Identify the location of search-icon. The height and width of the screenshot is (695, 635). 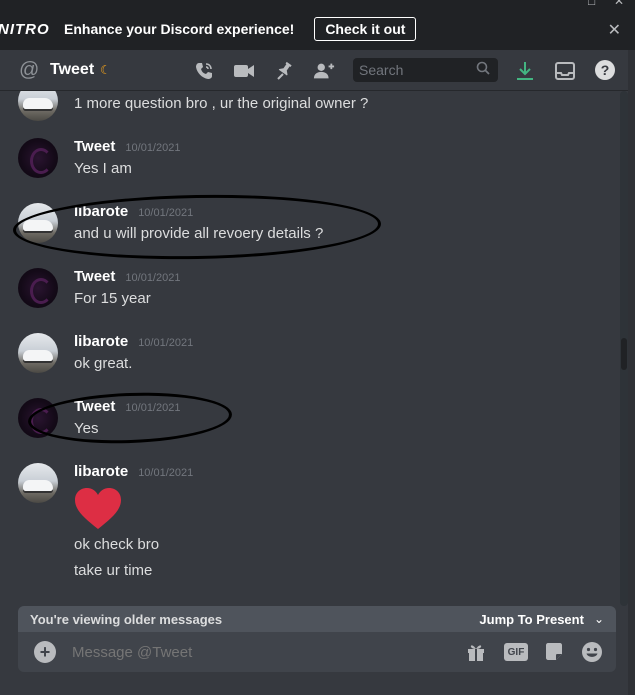
(483, 69).